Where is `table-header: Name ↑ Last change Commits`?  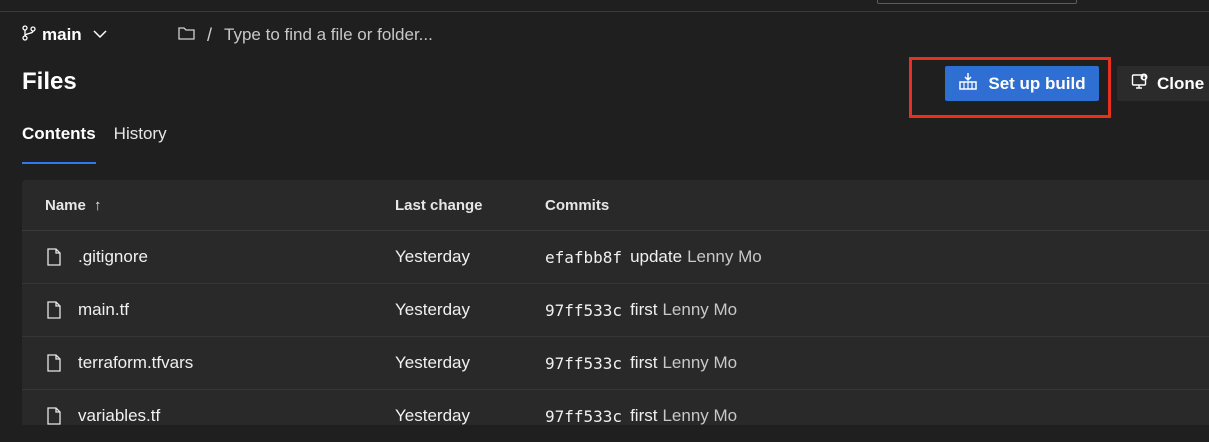 table-header: Name ↑ Last change Commits is located at coordinates (615, 205).